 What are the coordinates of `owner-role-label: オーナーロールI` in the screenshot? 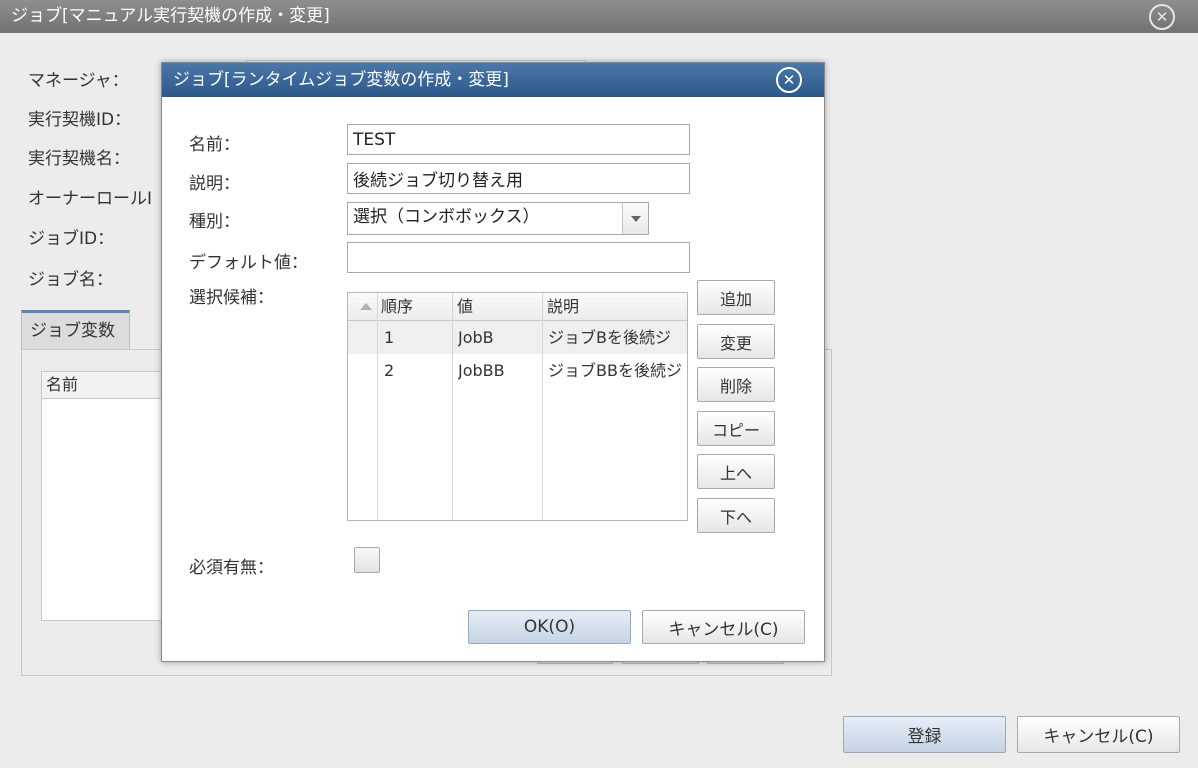 It's located at (90, 199).